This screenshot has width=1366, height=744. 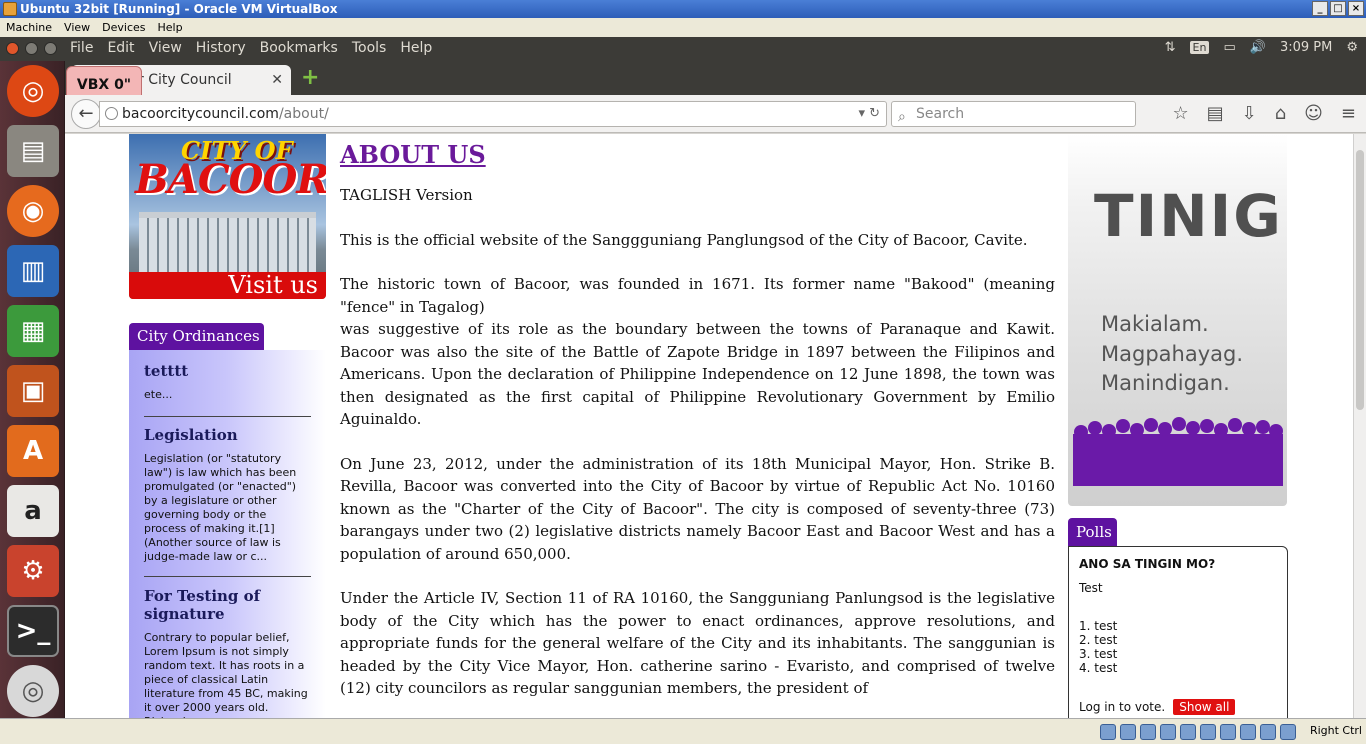 I want to click on dvd-icon: ◎, so click(x=33, y=691).